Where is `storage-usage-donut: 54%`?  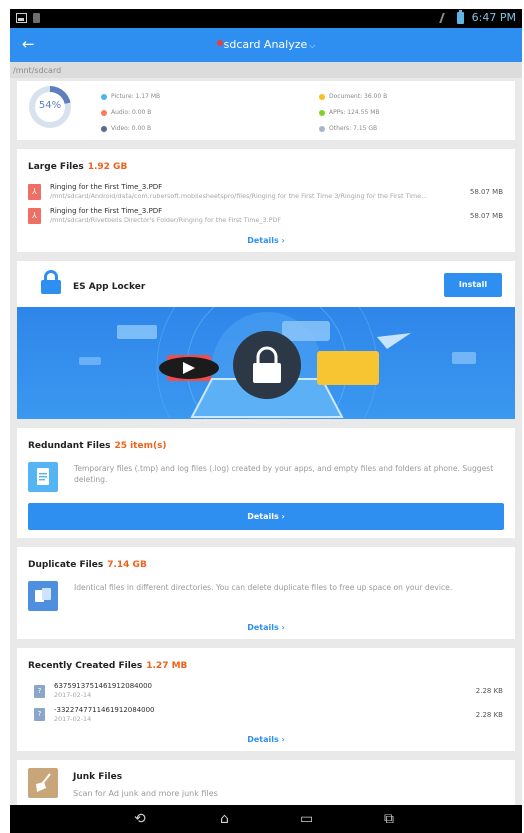
storage-usage-donut: 54% is located at coordinates (50, 107).